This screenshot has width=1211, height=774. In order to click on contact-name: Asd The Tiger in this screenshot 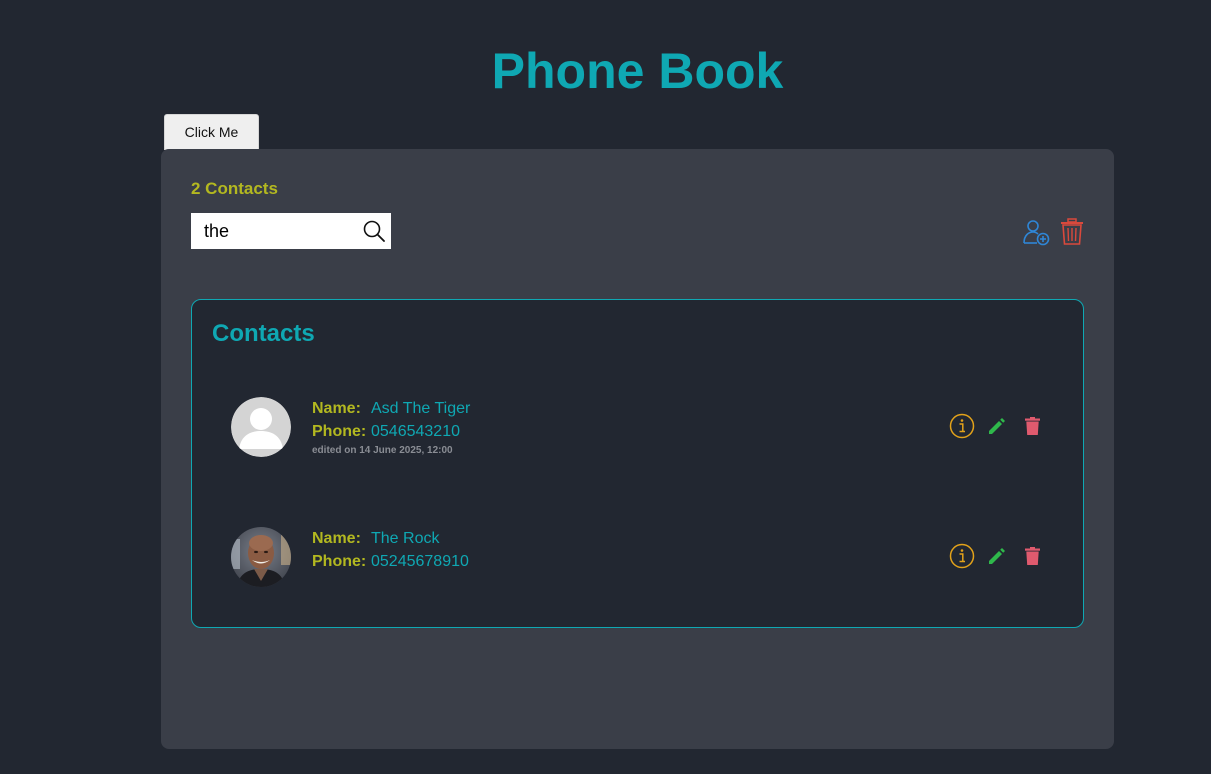, I will do `click(421, 408)`.